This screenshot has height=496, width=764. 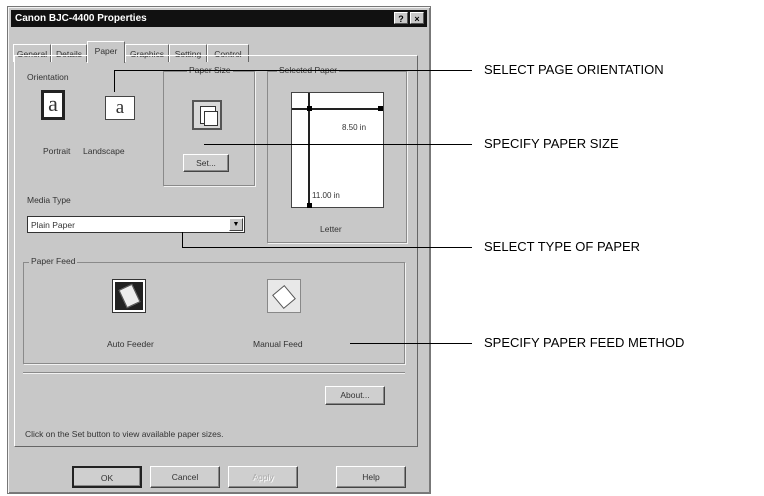 I want to click on portrait-label: Portrait, so click(x=57, y=151).